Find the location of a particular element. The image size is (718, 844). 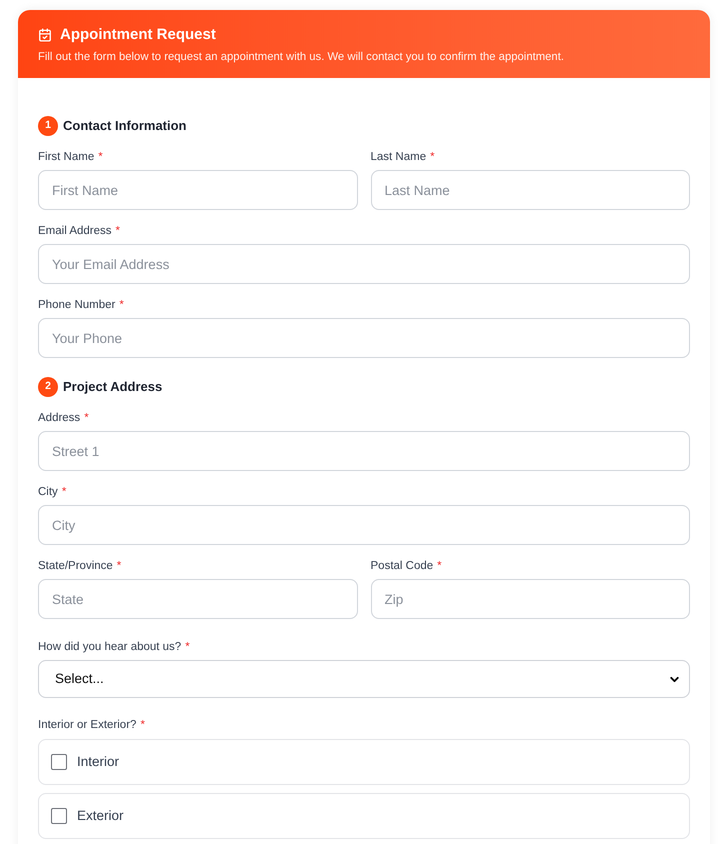

section-heading: Contact Information is located at coordinates (124, 126).